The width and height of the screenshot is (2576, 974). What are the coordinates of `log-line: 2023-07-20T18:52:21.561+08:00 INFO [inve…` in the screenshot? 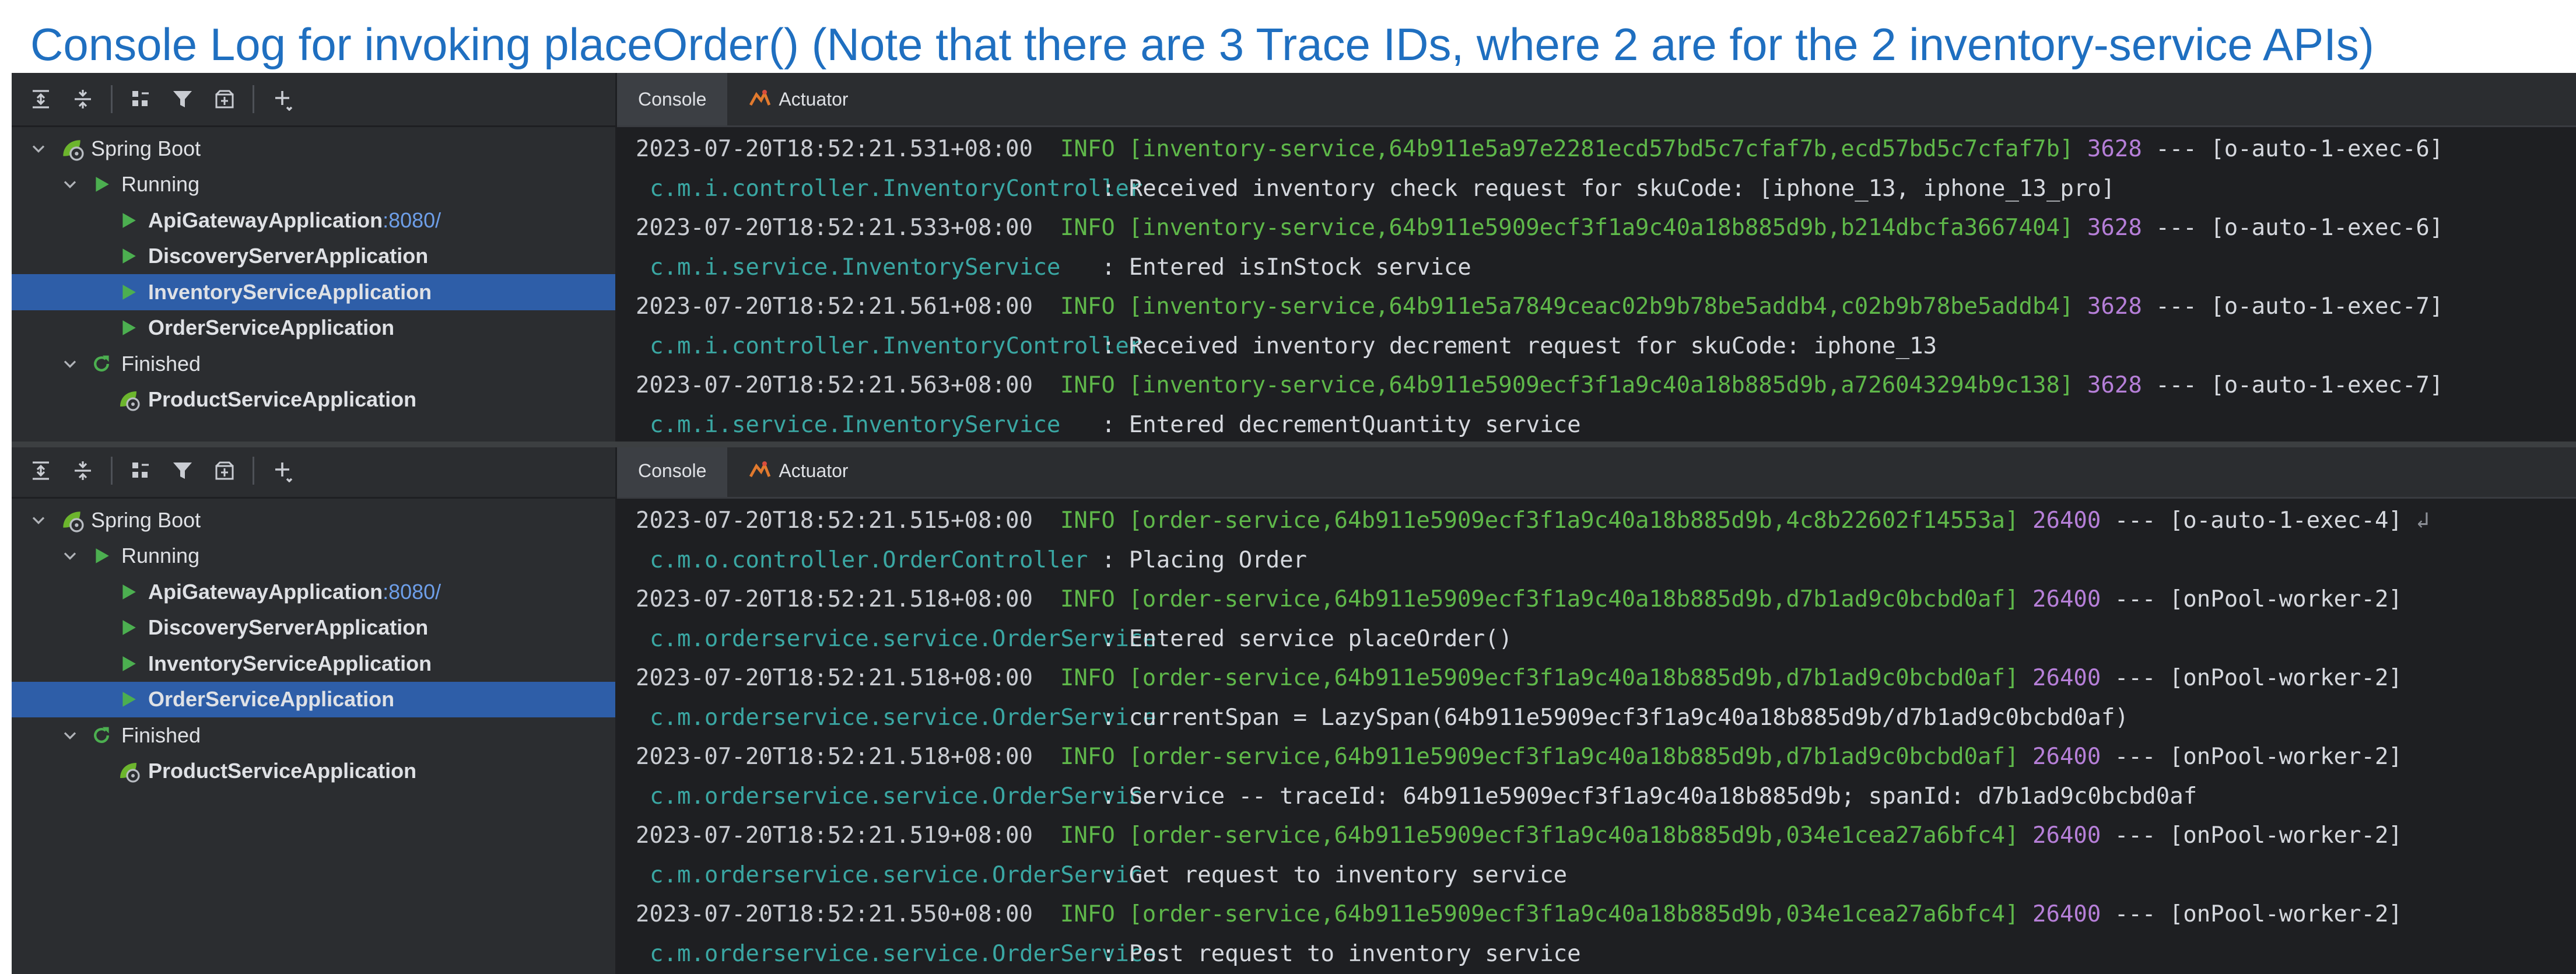 It's located at (1606, 307).